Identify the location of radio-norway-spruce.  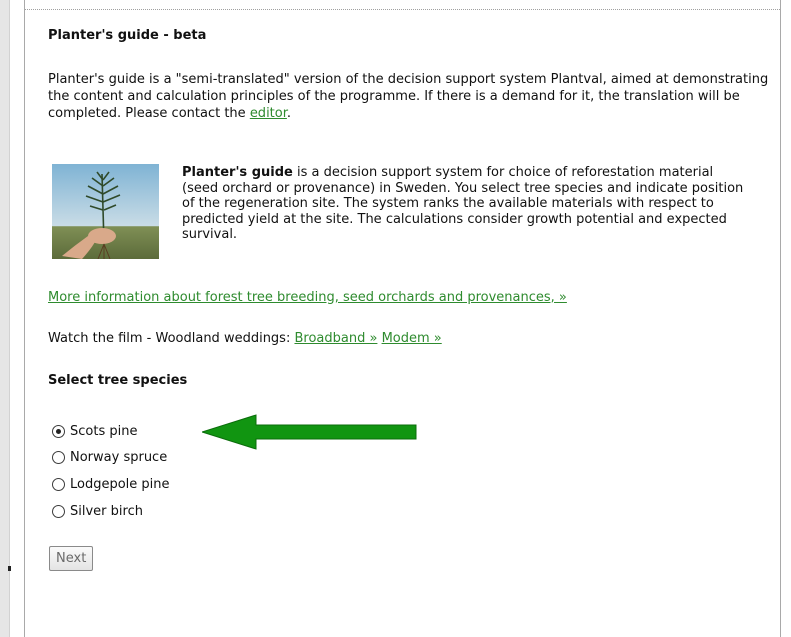
(58, 458).